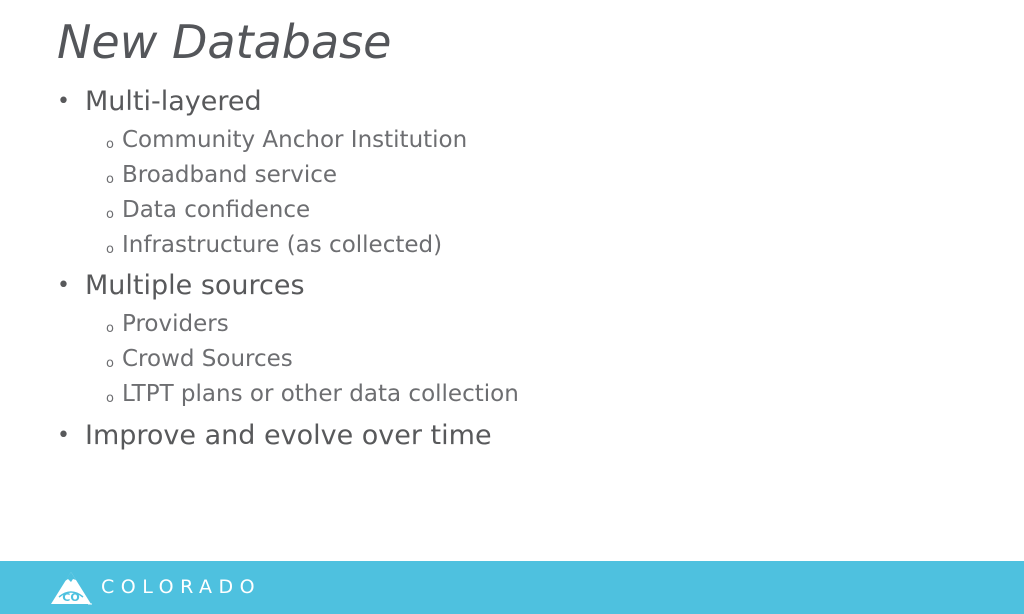 The height and width of the screenshot is (614, 1024). I want to click on bullet-text: Multi-layered, so click(173, 101).